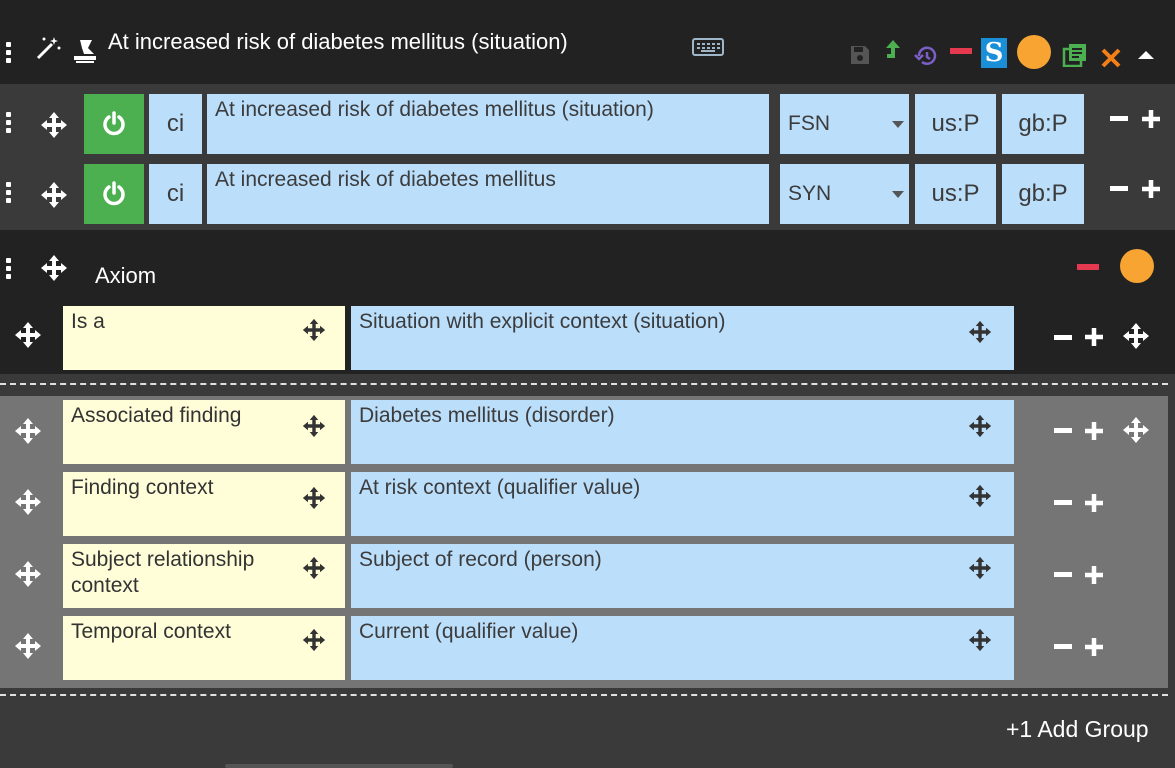 Image resolution: width=1175 pixels, height=768 pixels. Describe the element at coordinates (85, 52) in the screenshot. I see `stamp-icon` at that location.